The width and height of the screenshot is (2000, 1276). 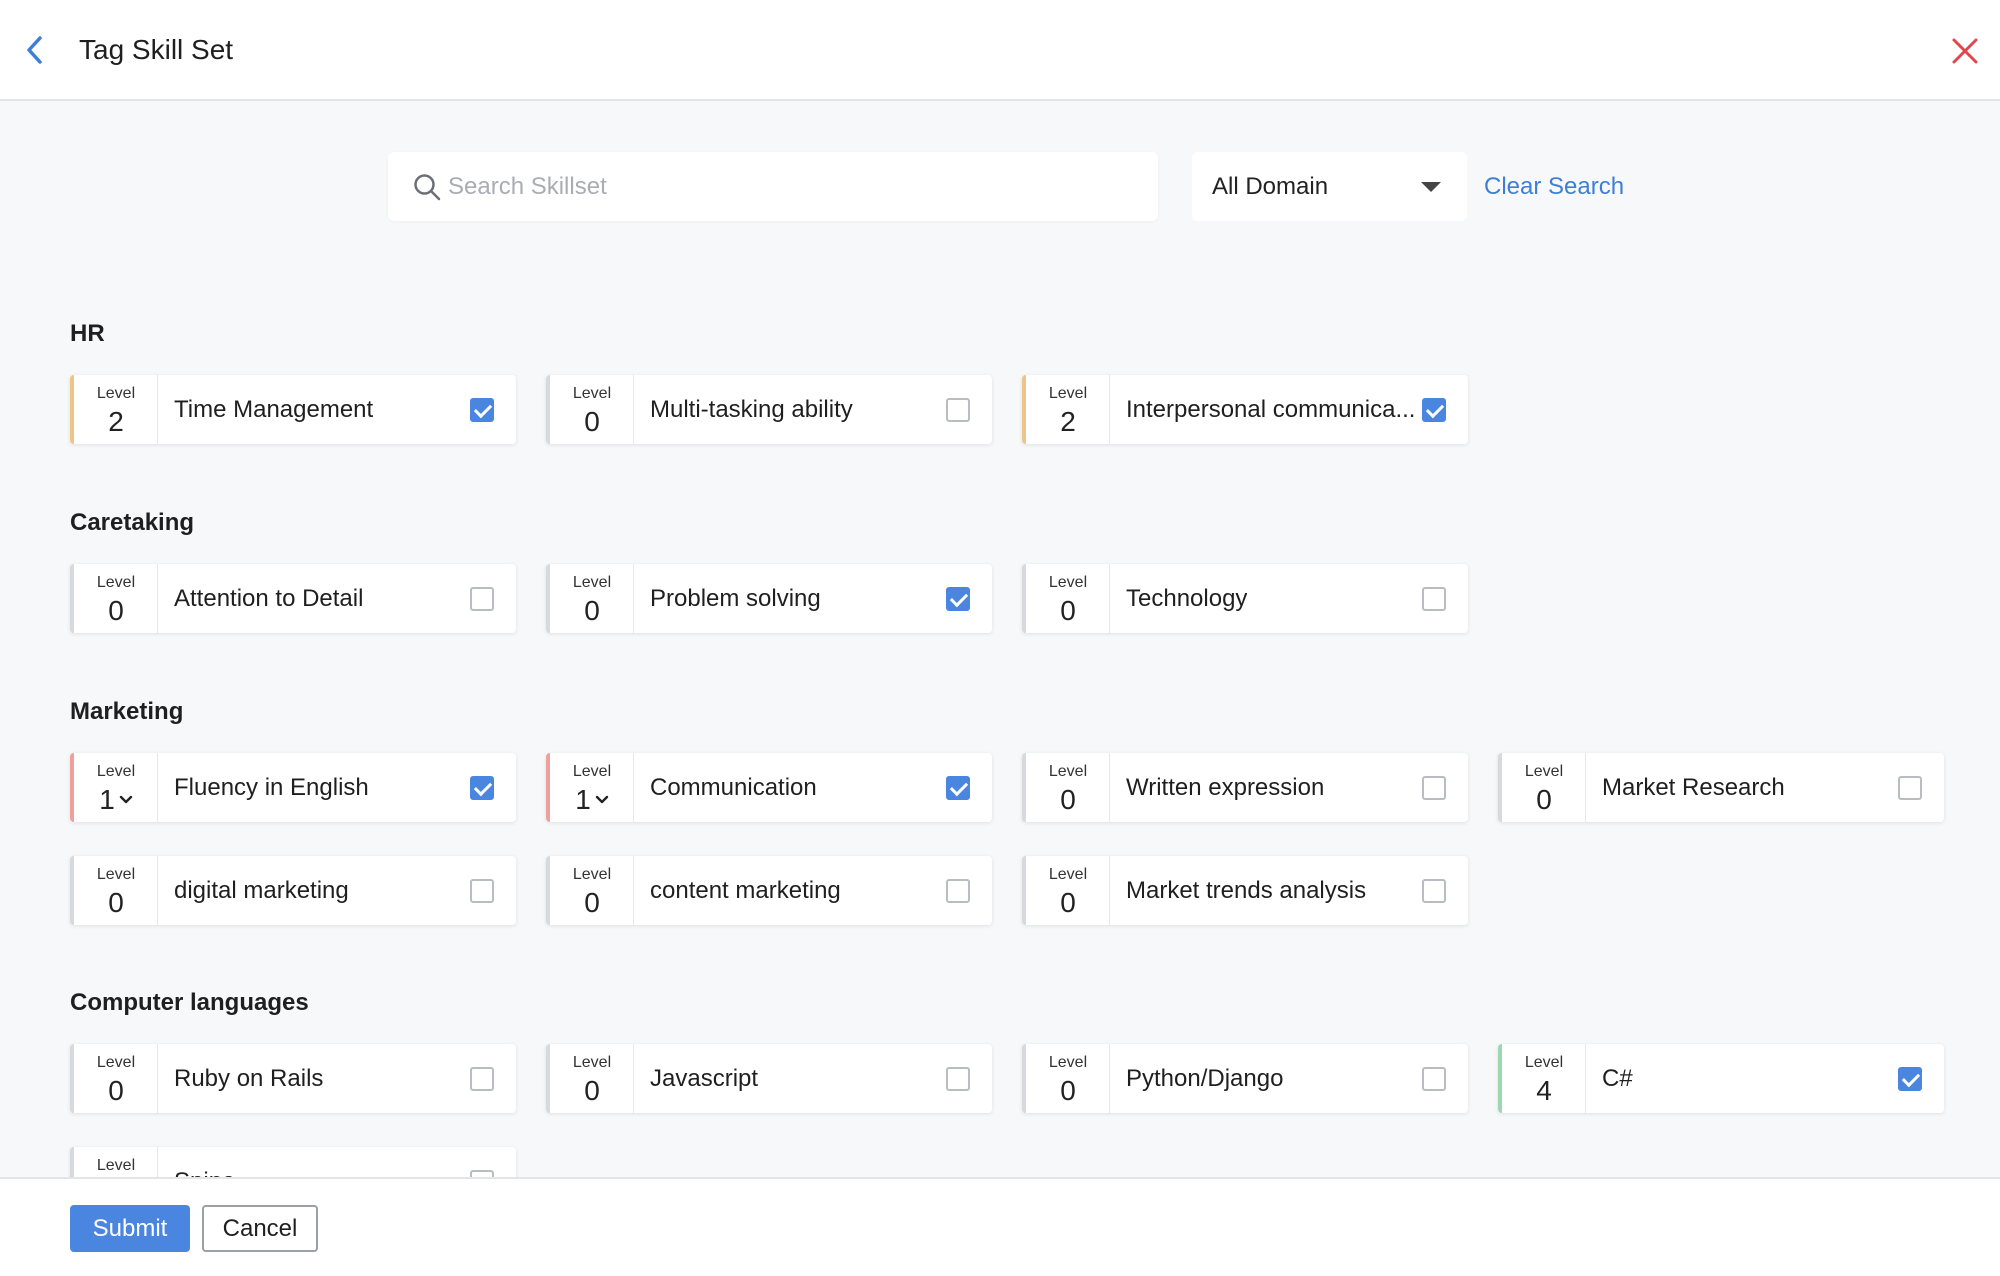 I want to click on skill-card: Level 0 Market trends analysis, so click(x=1245, y=890).